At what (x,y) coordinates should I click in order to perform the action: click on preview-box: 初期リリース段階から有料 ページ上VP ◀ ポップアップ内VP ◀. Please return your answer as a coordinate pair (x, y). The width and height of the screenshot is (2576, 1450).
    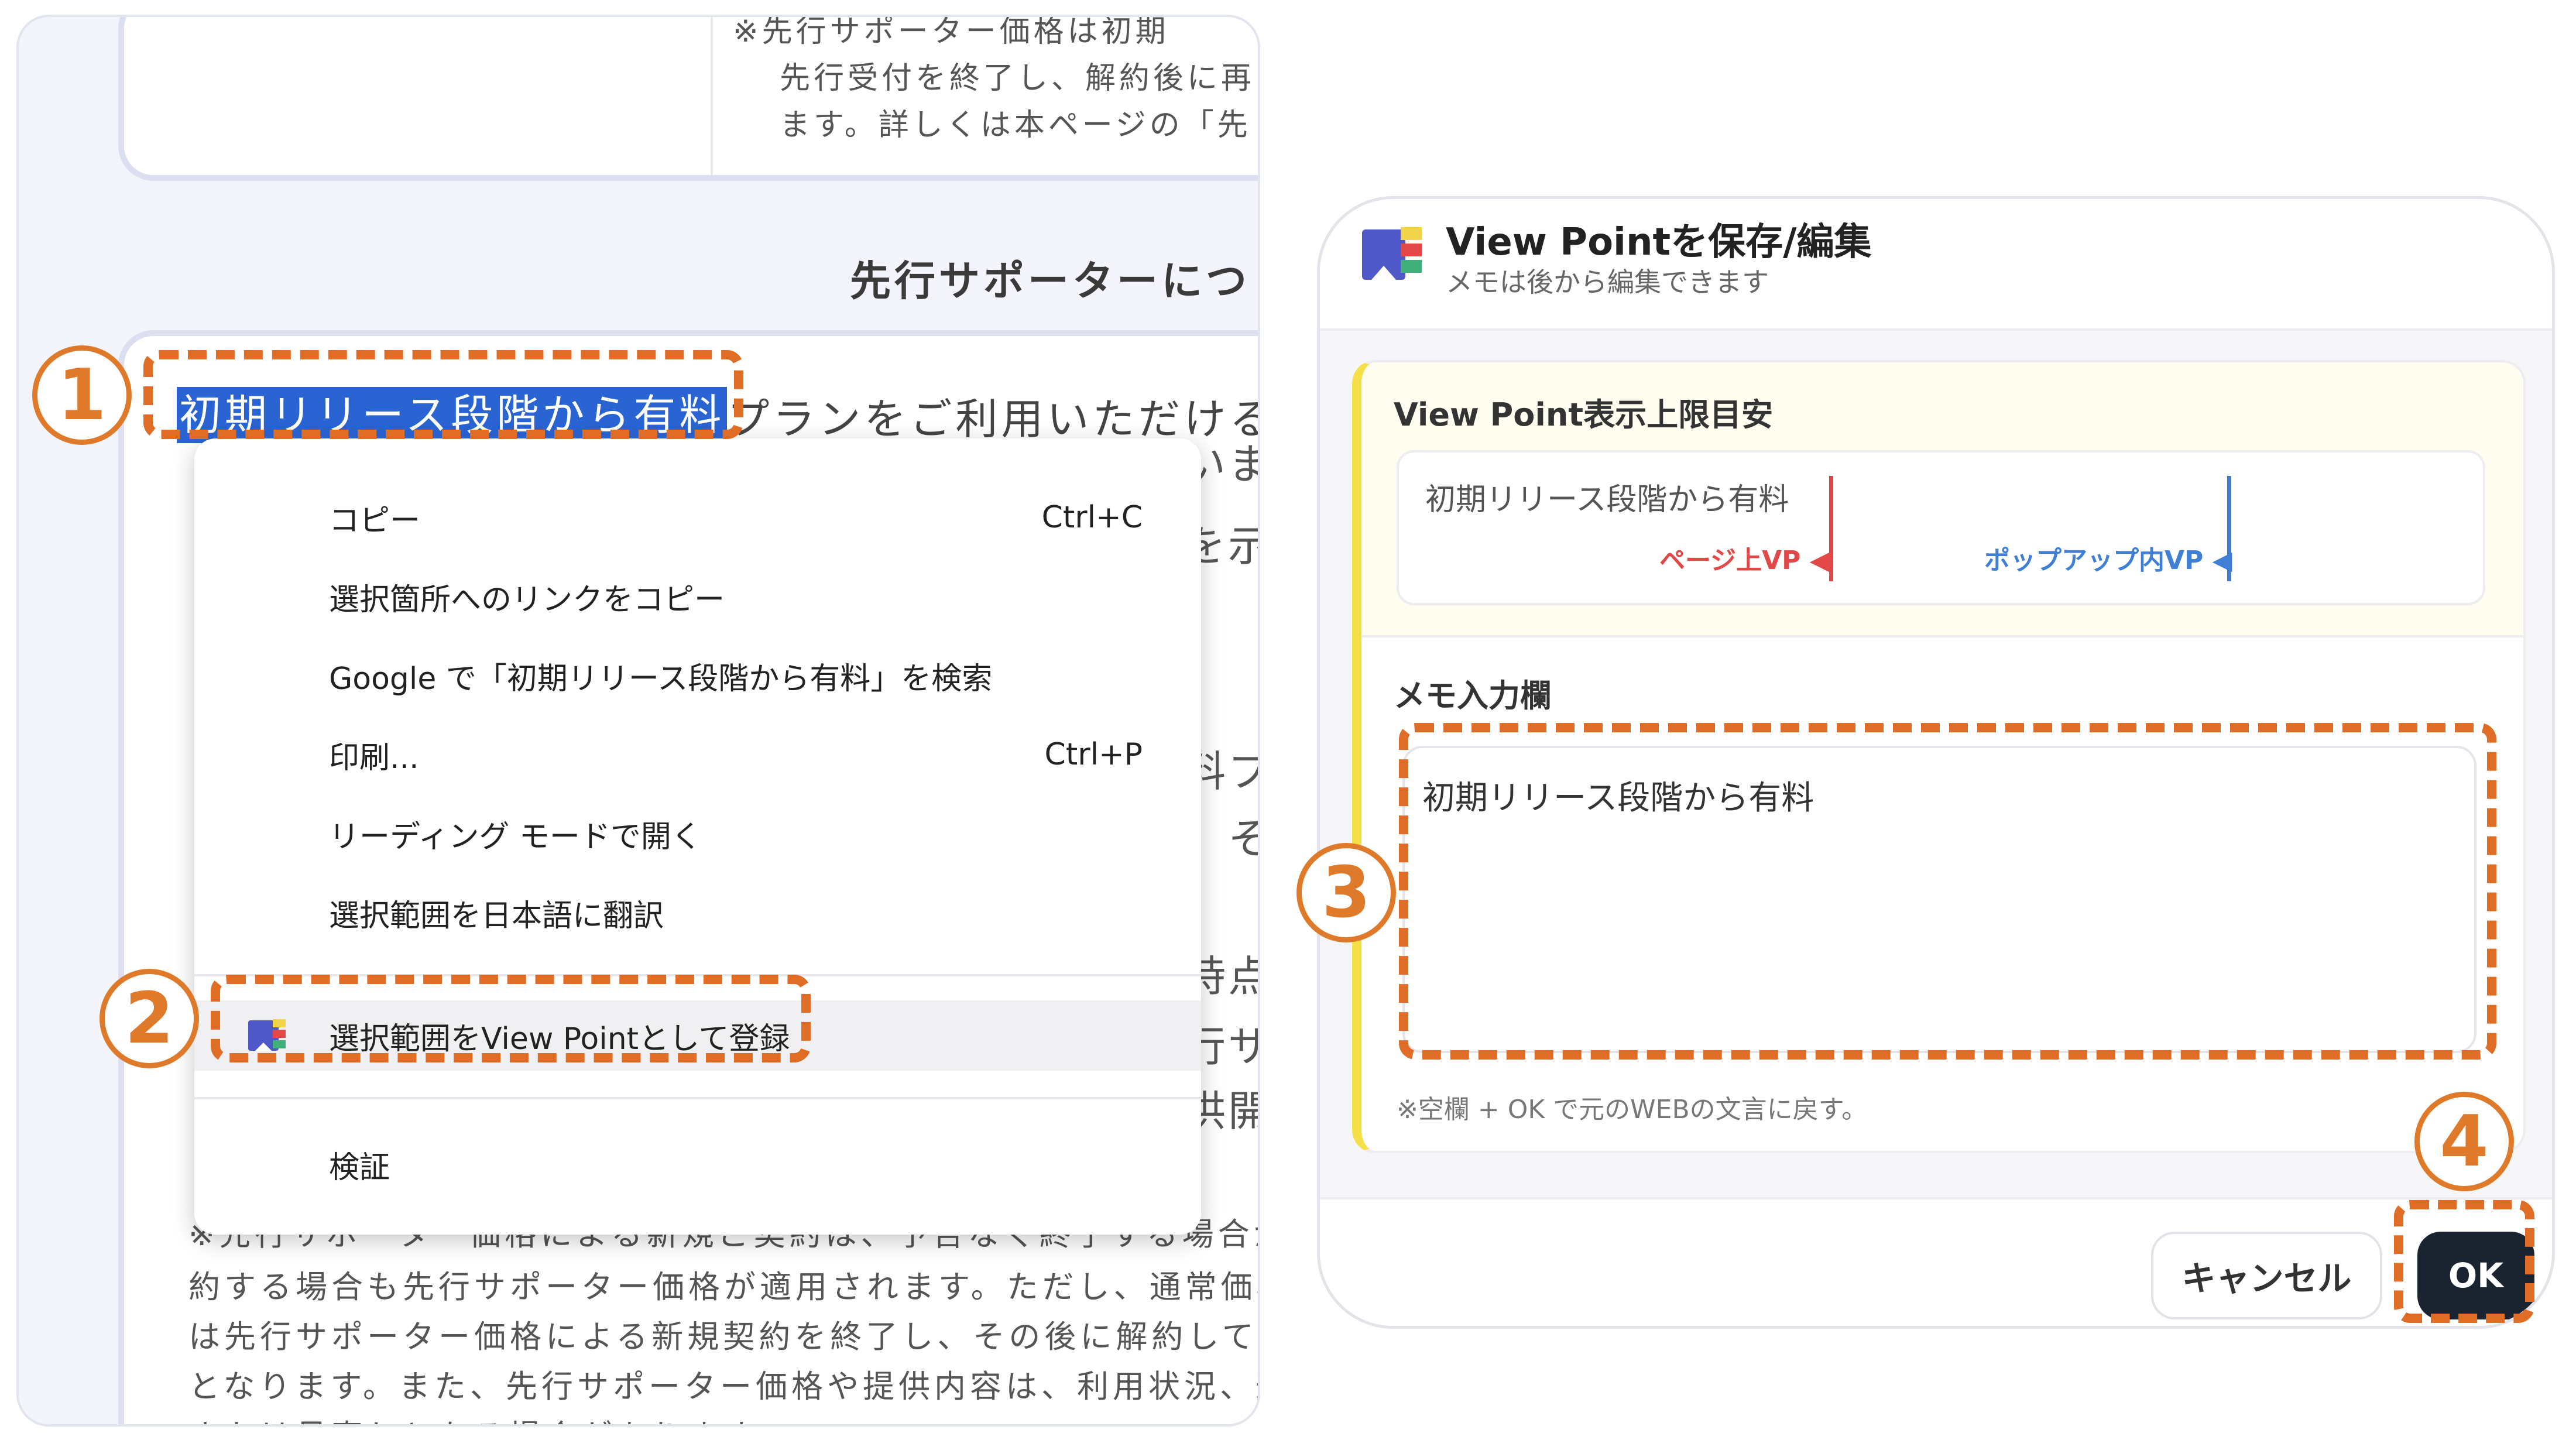
    Looking at the image, I should click on (1941, 527).